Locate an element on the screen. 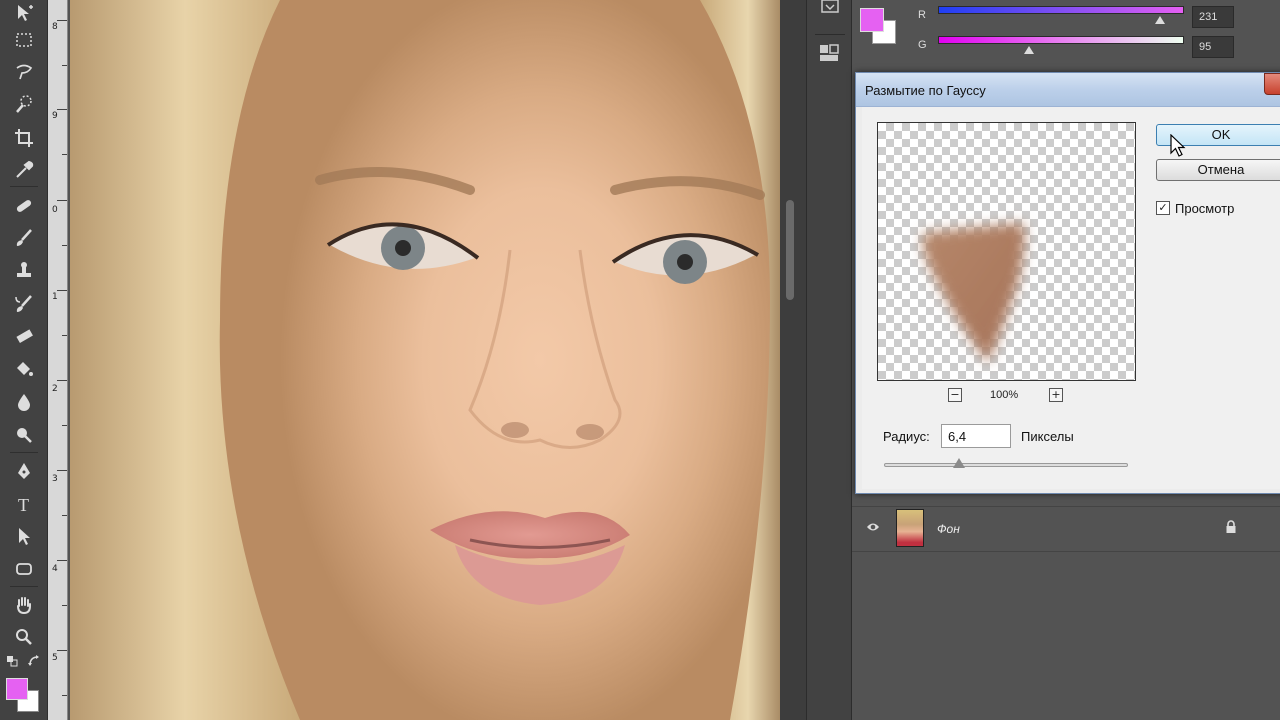 The image size is (1280, 720). red-channel-label: R is located at coordinates (922, 15).